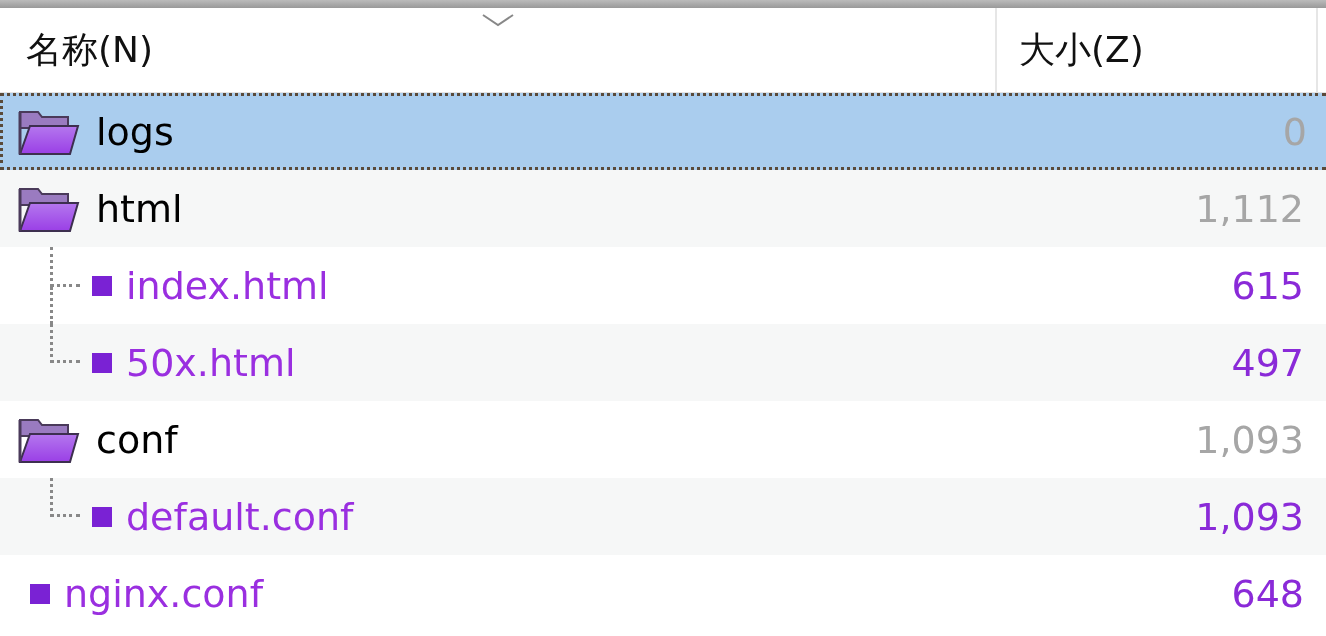 This screenshot has height=636, width=1326. What do you see at coordinates (1294, 131) in the screenshot?
I see `file-size: 0` at bounding box center [1294, 131].